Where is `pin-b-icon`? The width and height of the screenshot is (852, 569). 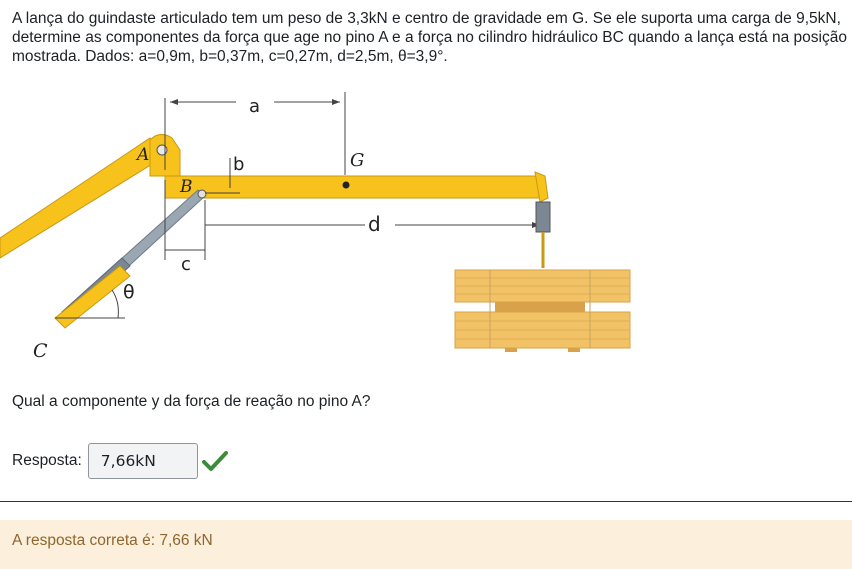 pin-b-icon is located at coordinates (202, 194).